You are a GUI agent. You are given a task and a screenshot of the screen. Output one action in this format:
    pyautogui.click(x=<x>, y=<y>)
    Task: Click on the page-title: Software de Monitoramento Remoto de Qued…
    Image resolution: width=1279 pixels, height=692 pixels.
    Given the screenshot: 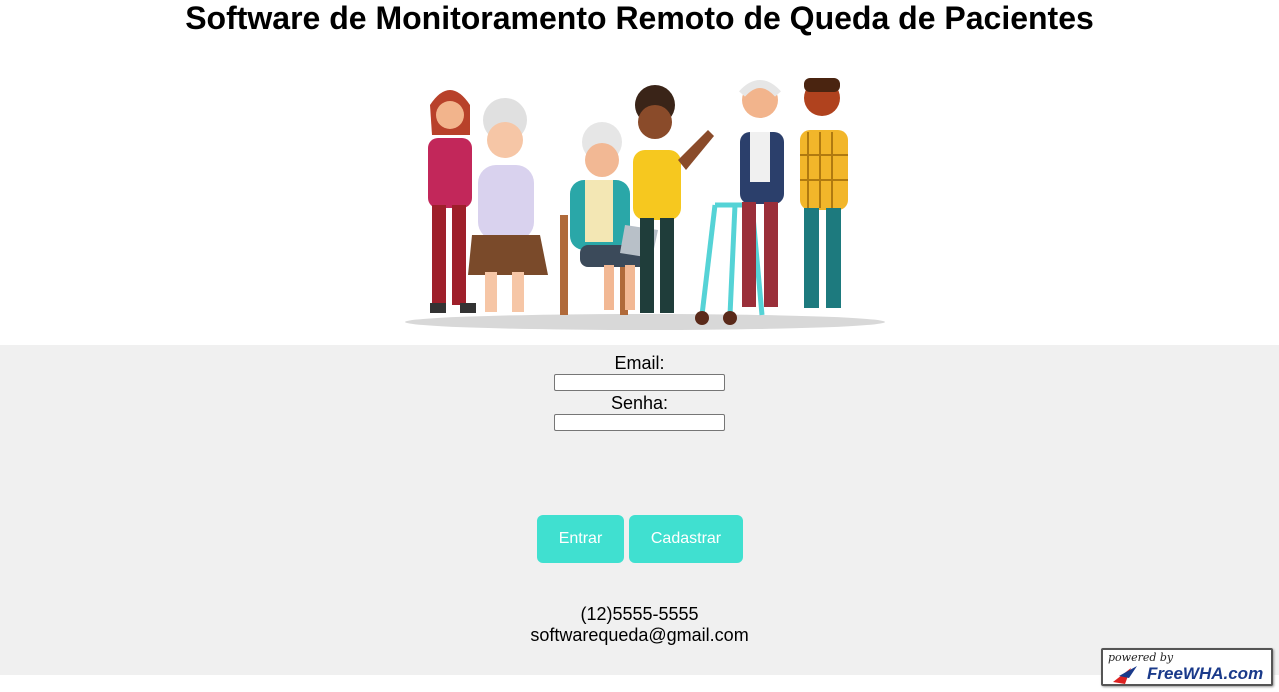 What is the action you would take?
    pyautogui.click(x=639, y=18)
    